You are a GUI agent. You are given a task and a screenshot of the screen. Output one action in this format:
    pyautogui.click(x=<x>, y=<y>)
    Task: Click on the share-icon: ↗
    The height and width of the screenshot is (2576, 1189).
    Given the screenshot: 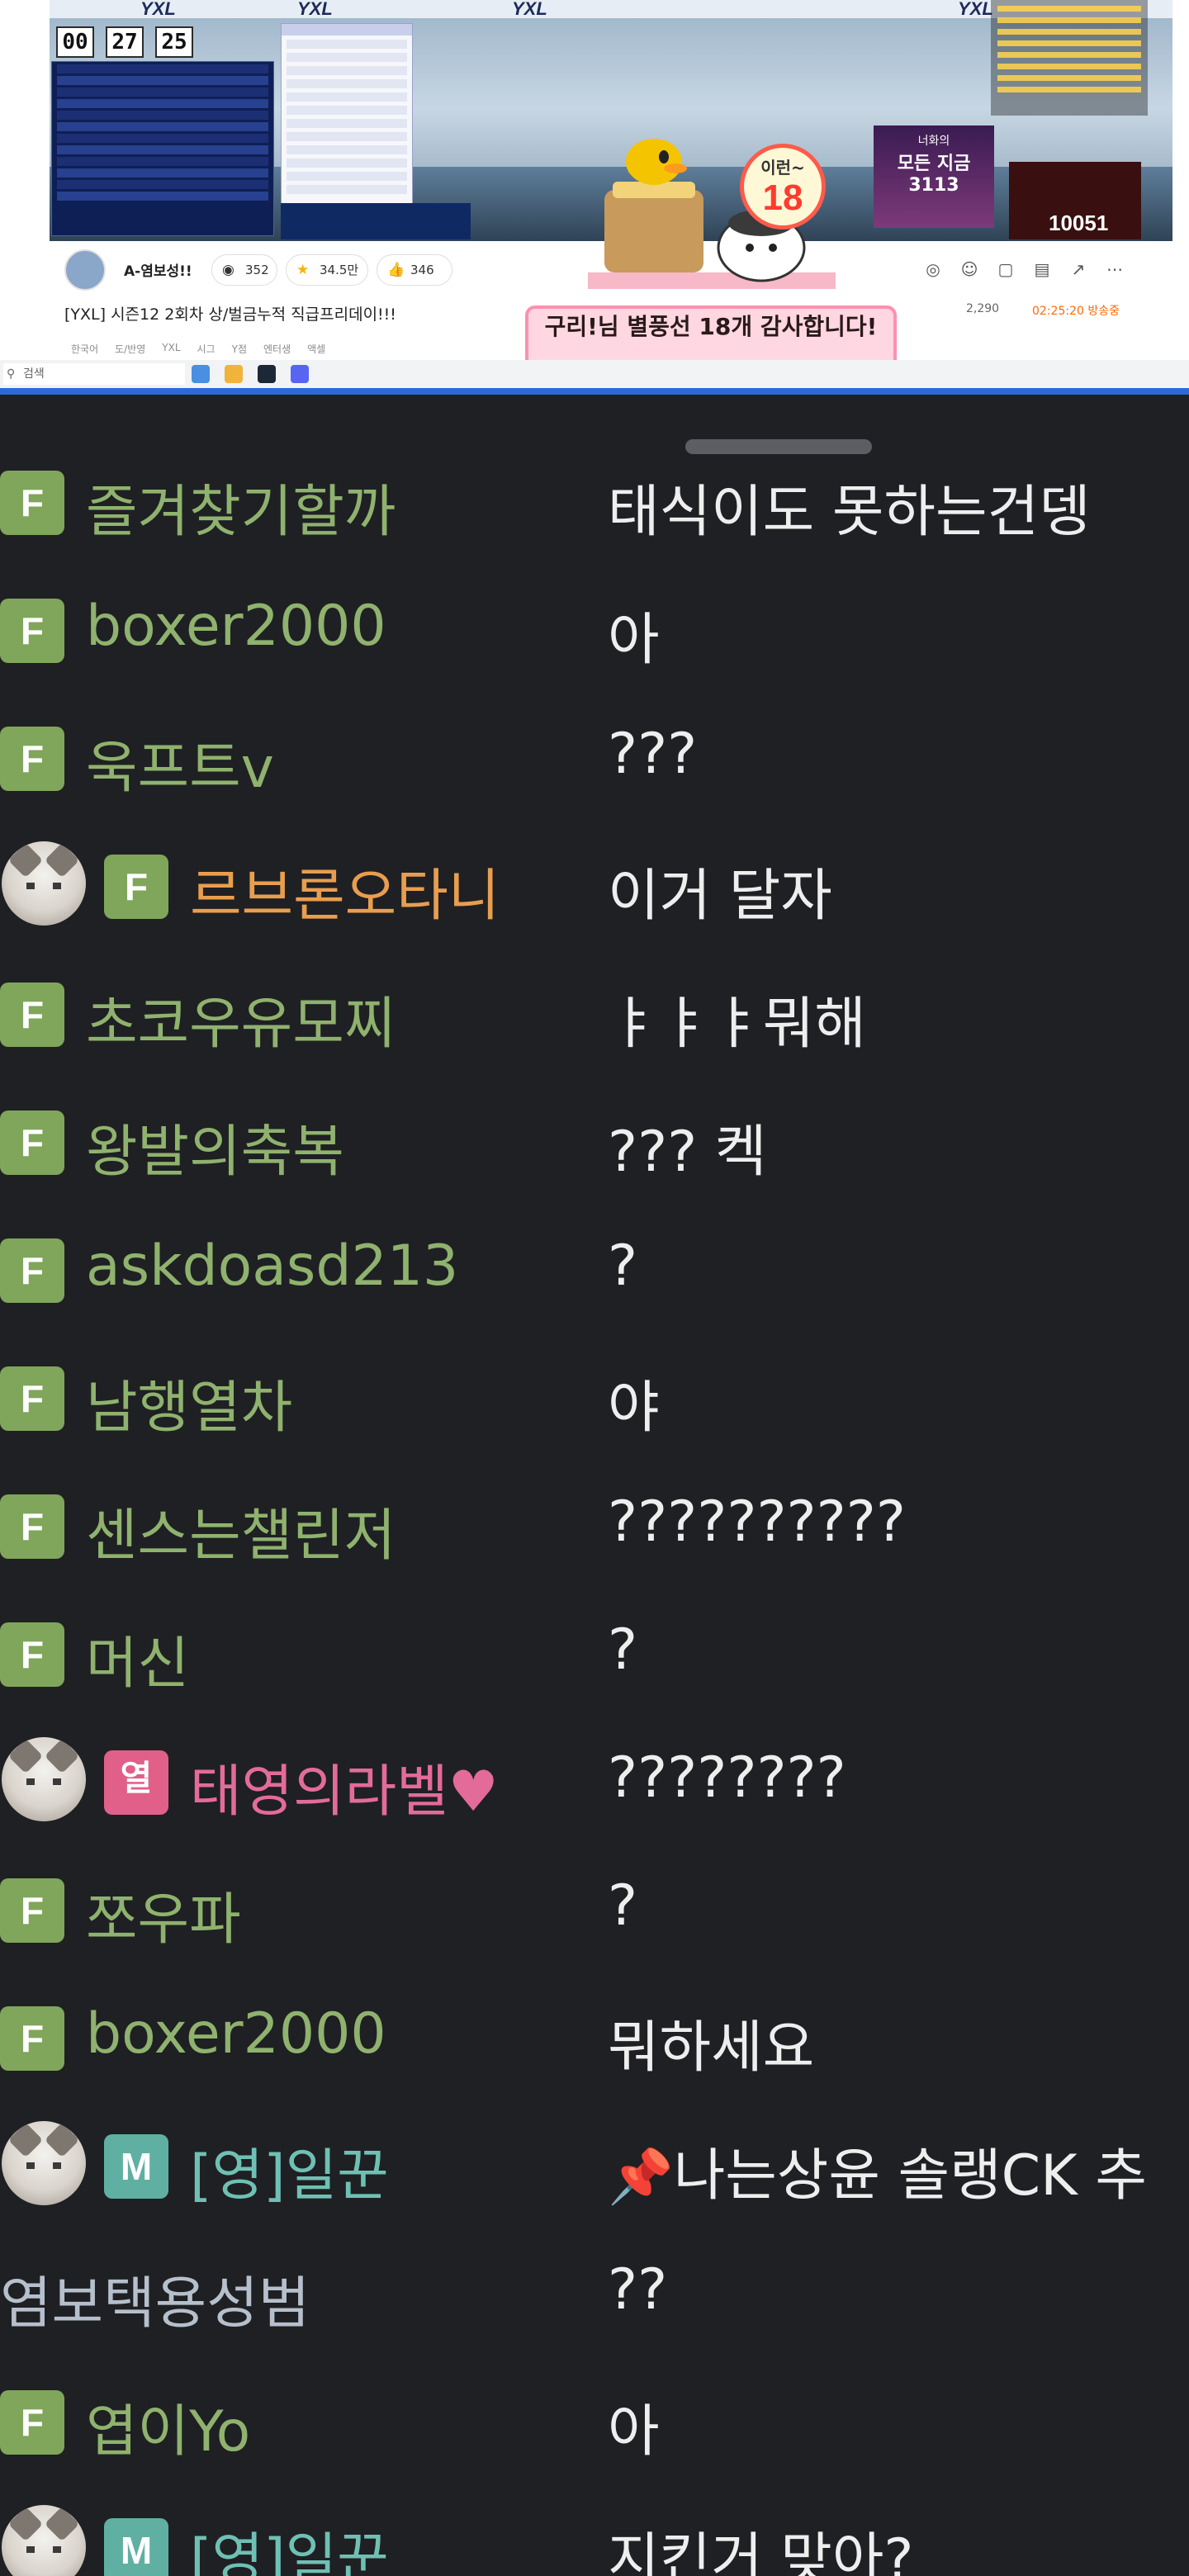 What is the action you would take?
    pyautogui.click(x=1078, y=269)
    